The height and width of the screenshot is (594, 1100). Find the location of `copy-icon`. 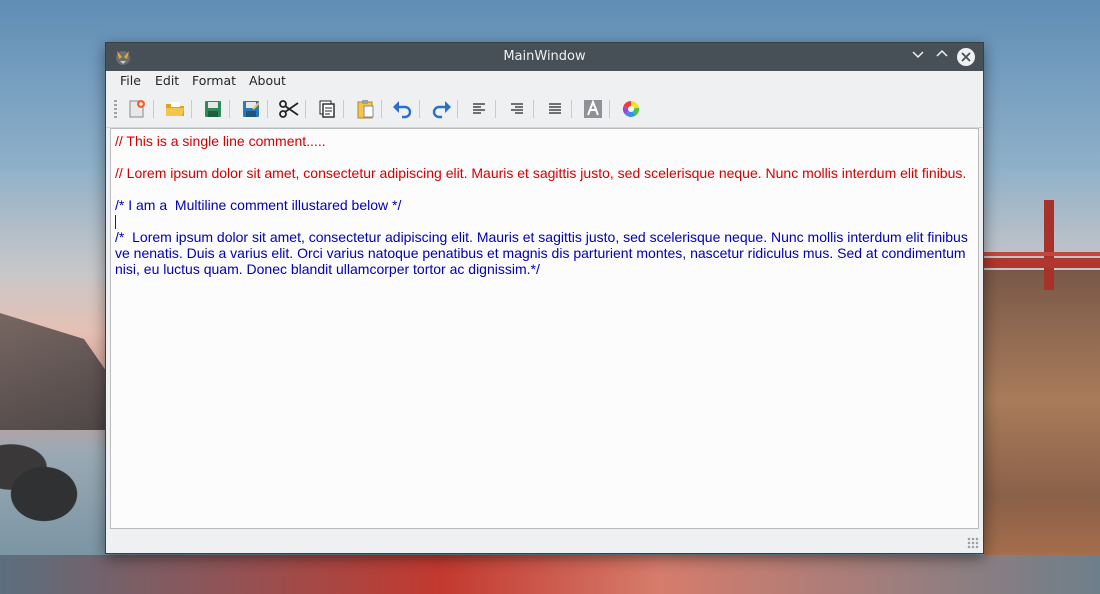

copy-icon is located at coordinates (327, 109).